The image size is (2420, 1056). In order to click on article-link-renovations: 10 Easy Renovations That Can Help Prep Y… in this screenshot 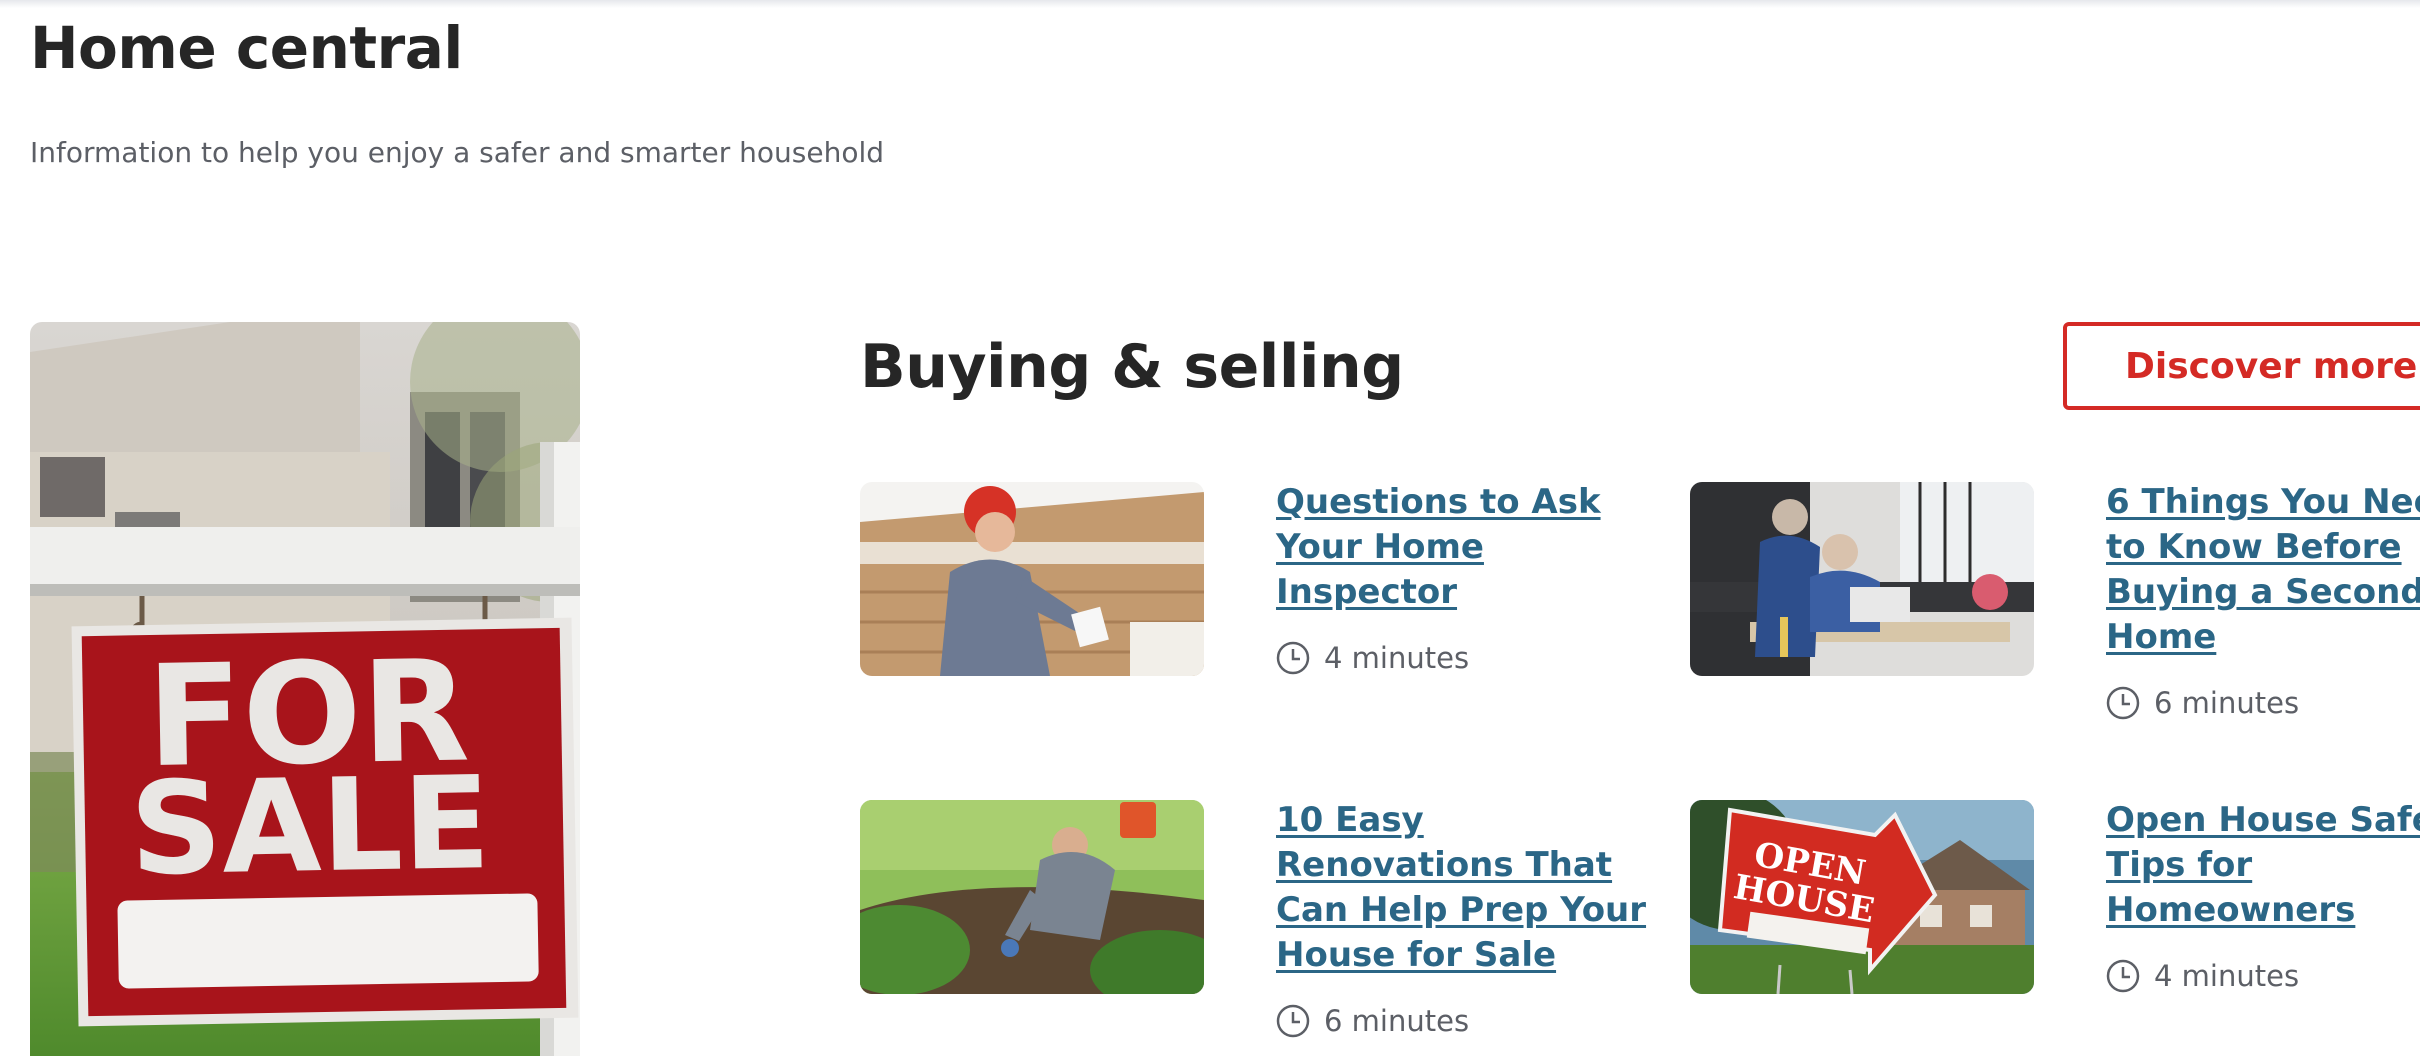, I will do `click(1461, 888)`.